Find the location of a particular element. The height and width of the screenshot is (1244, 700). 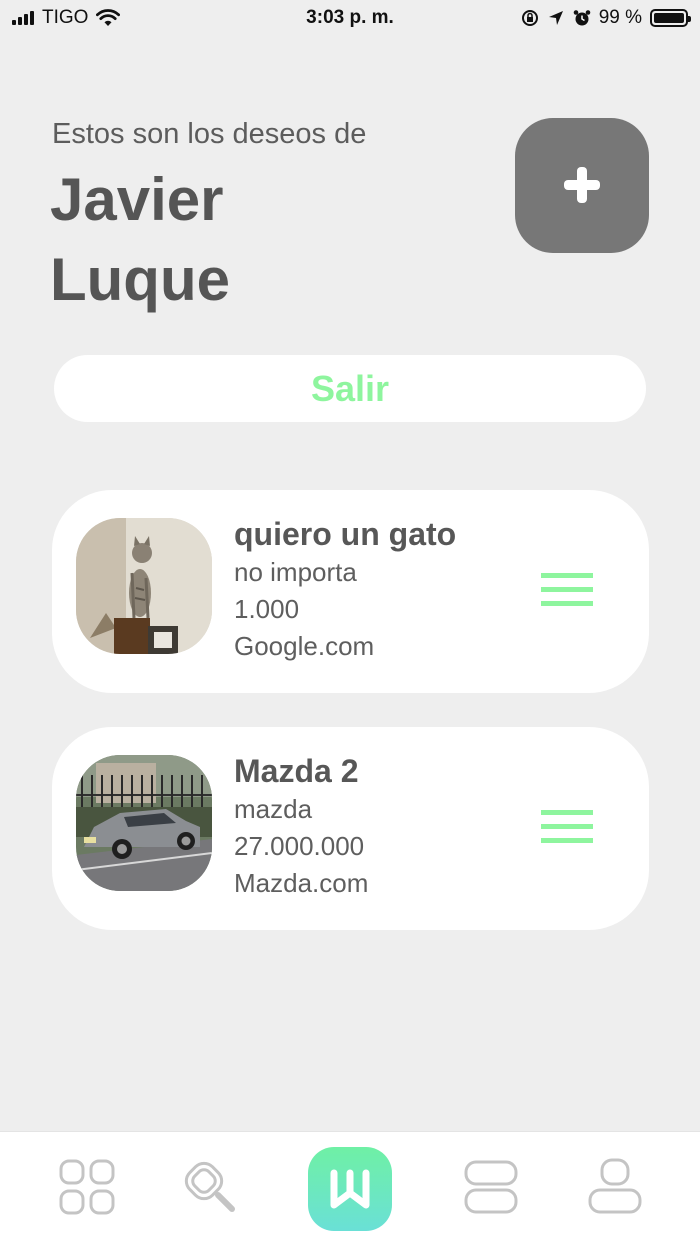

status-bar: TIGO 3:03 p. m. 99 % is located at coordinates (350, 18).